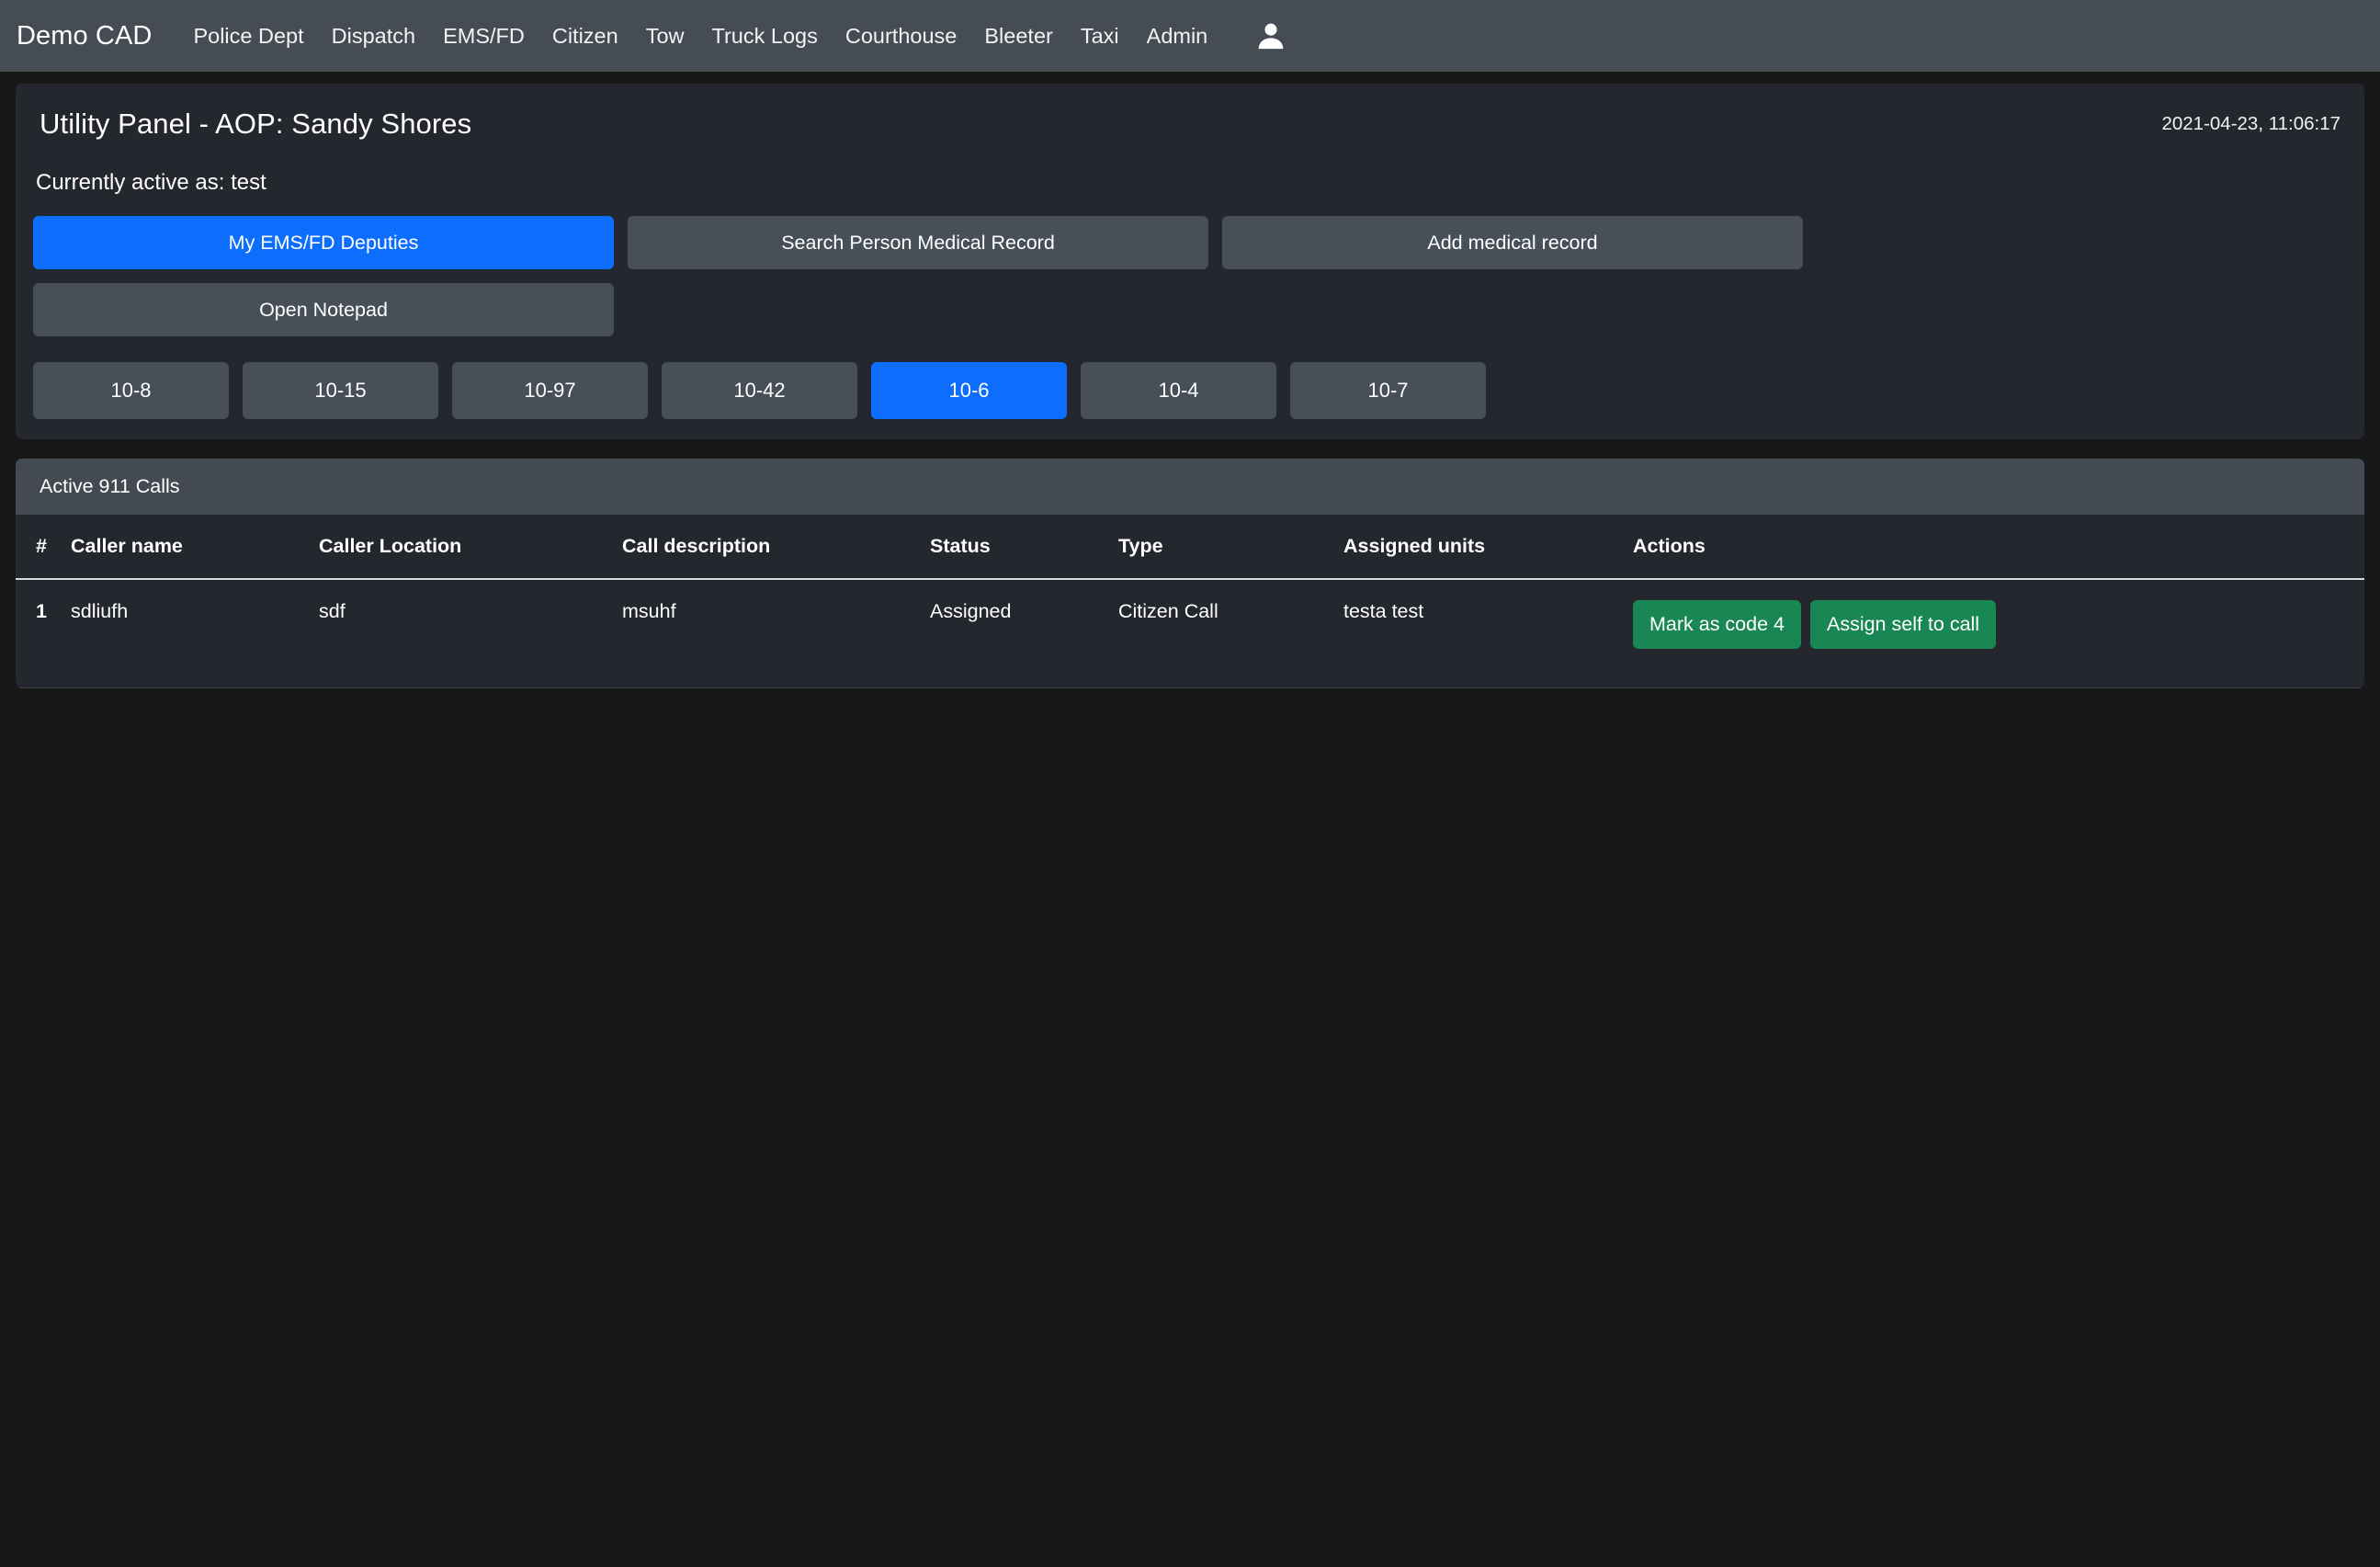 The image size is (2380, 1567). Describe the element at coordinates (759, 391) in the screenshot. I see `status-code-10-42-button: 10-42` at that location.